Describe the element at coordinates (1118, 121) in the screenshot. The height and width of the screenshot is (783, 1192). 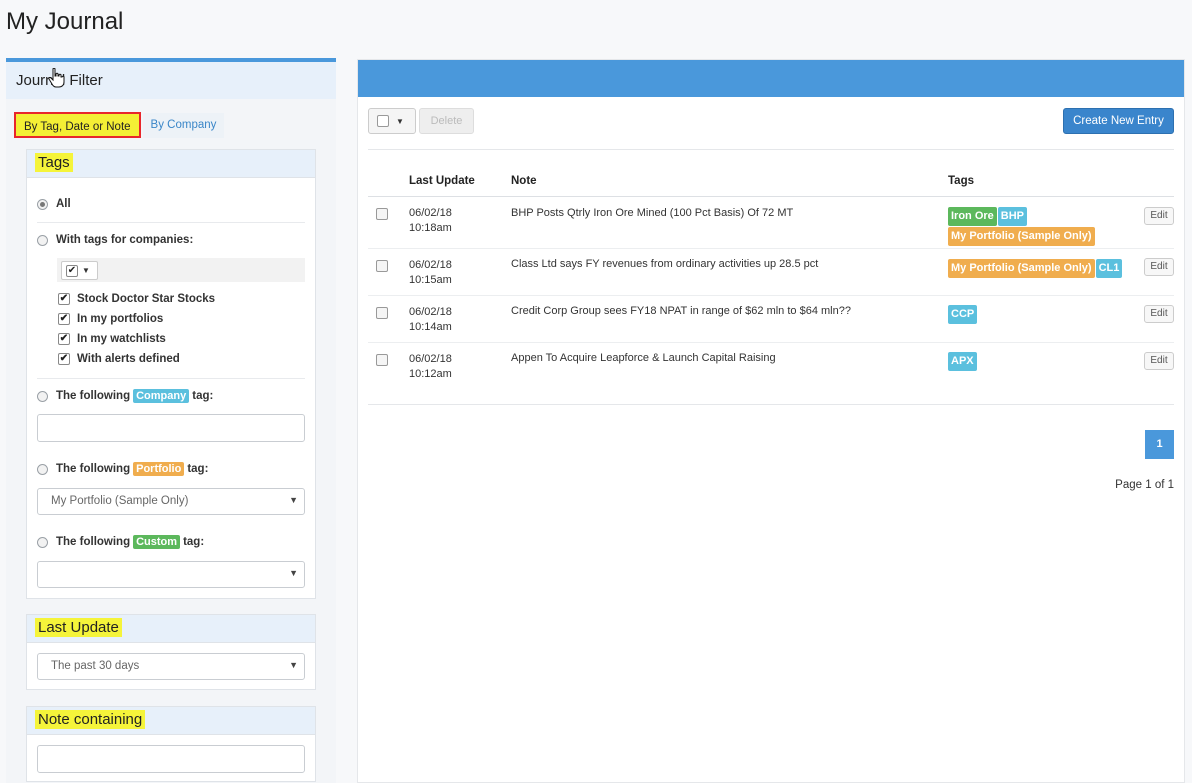
I see `create-new-entry-button: Create New Entry` at that location.